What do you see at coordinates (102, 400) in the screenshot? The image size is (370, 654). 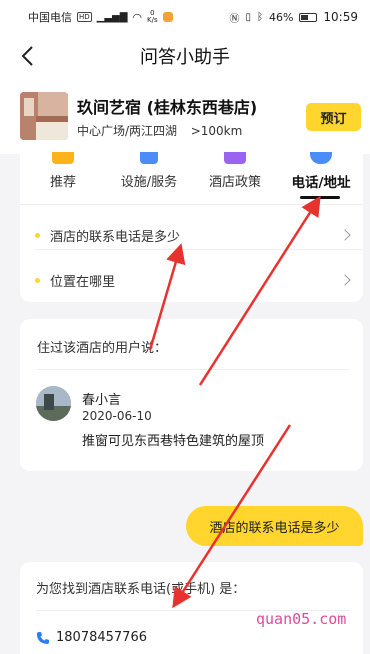 I see `review-username: 春小言` at bounding box center [102, 400].